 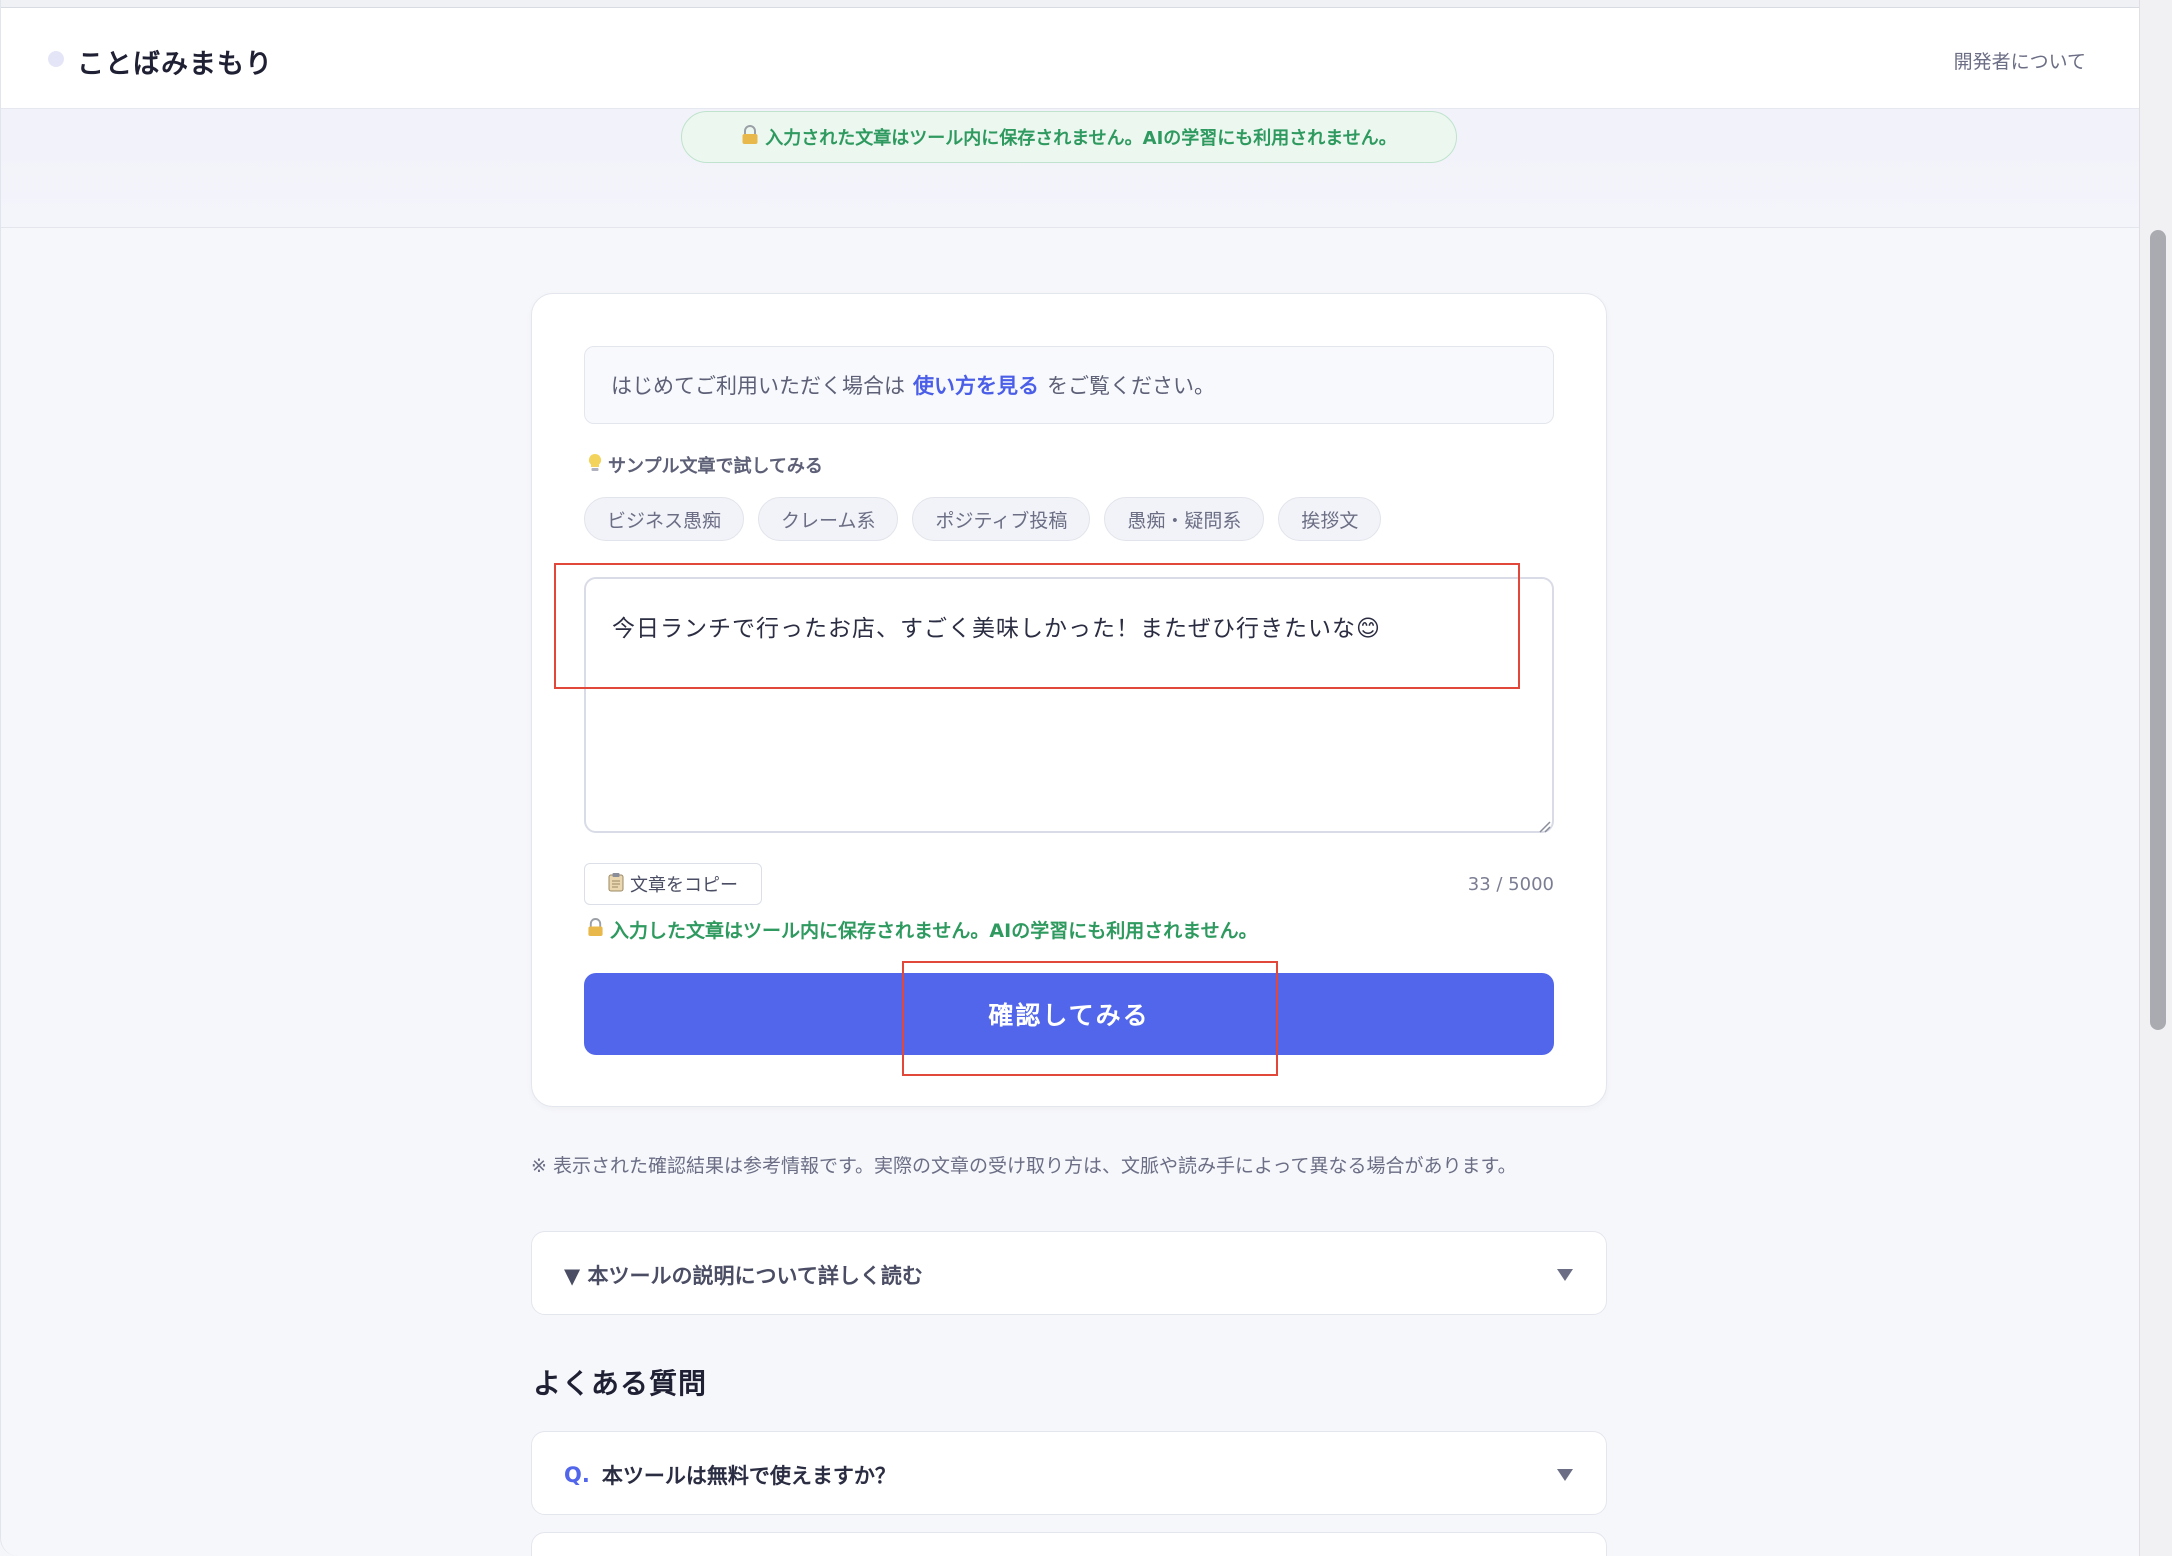 I want to click on tool-details-label: ▼ 本ツールの説明について詳しく読む, so click(x=743, y=1276).